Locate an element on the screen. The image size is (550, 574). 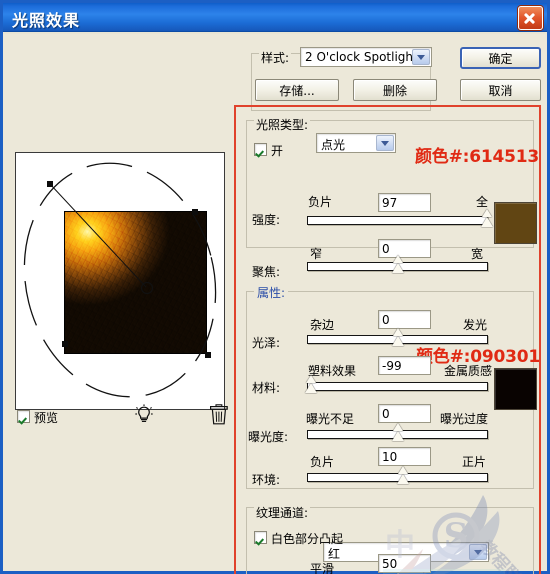
gloss-min-label: 杂边 is located at coordinates (322, 325).